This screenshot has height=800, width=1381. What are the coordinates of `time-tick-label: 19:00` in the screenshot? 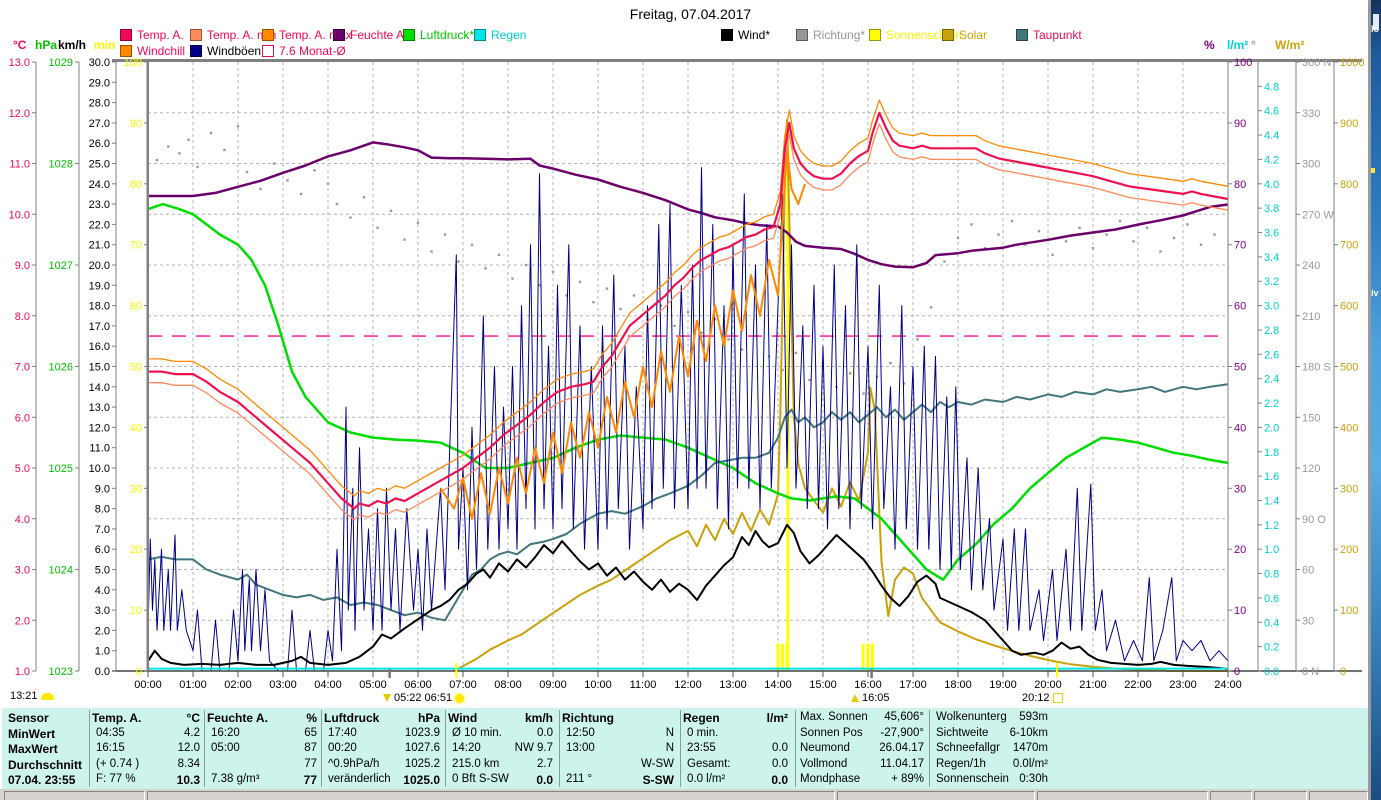 It's located at (1003, 685).